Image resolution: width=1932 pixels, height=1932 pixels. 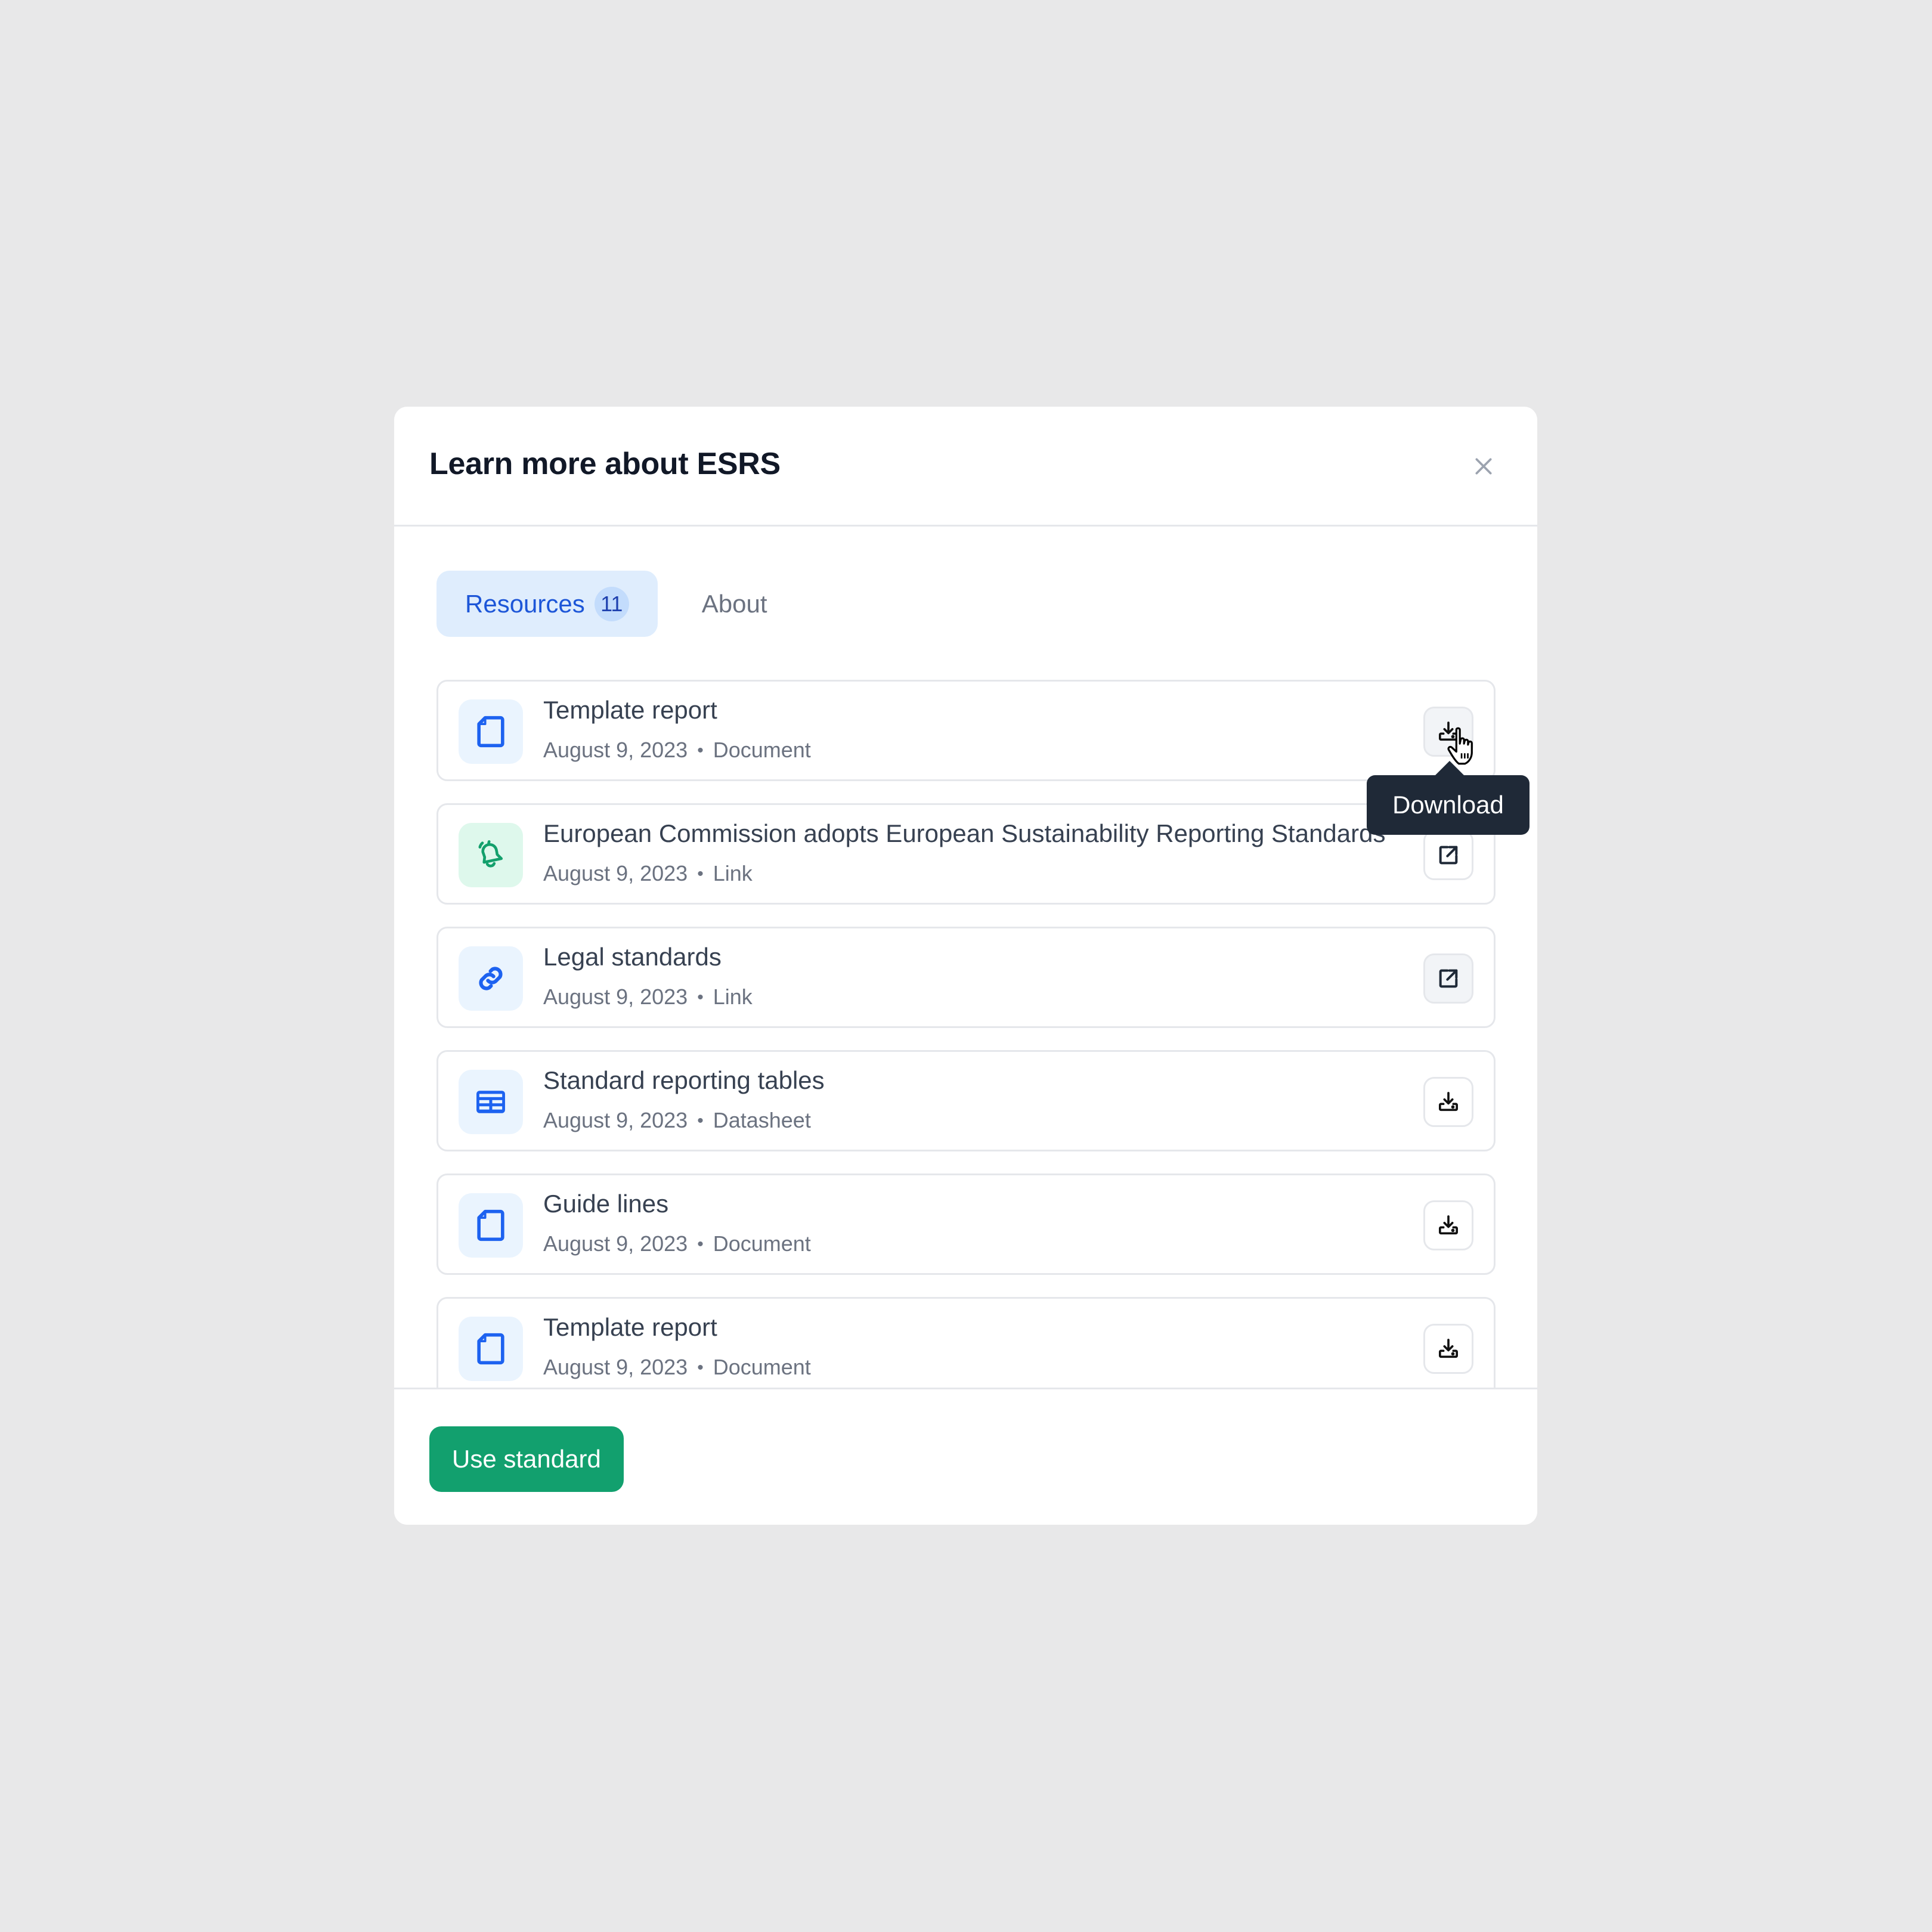 I want to click on resource-type: Datasheet, so click(x=762, y=1120).